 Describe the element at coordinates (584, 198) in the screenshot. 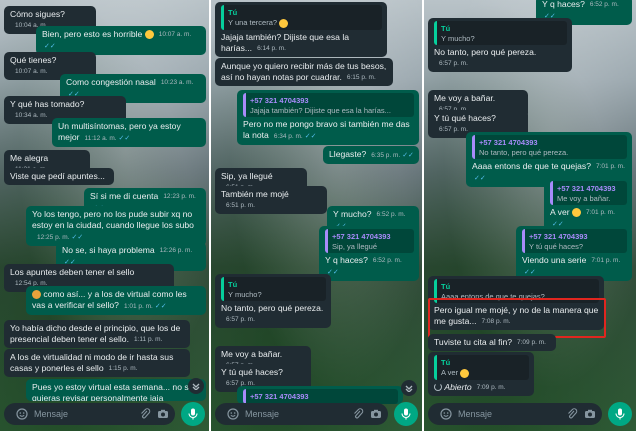

I see `quote-text: Me voy a bañar.` at that location.